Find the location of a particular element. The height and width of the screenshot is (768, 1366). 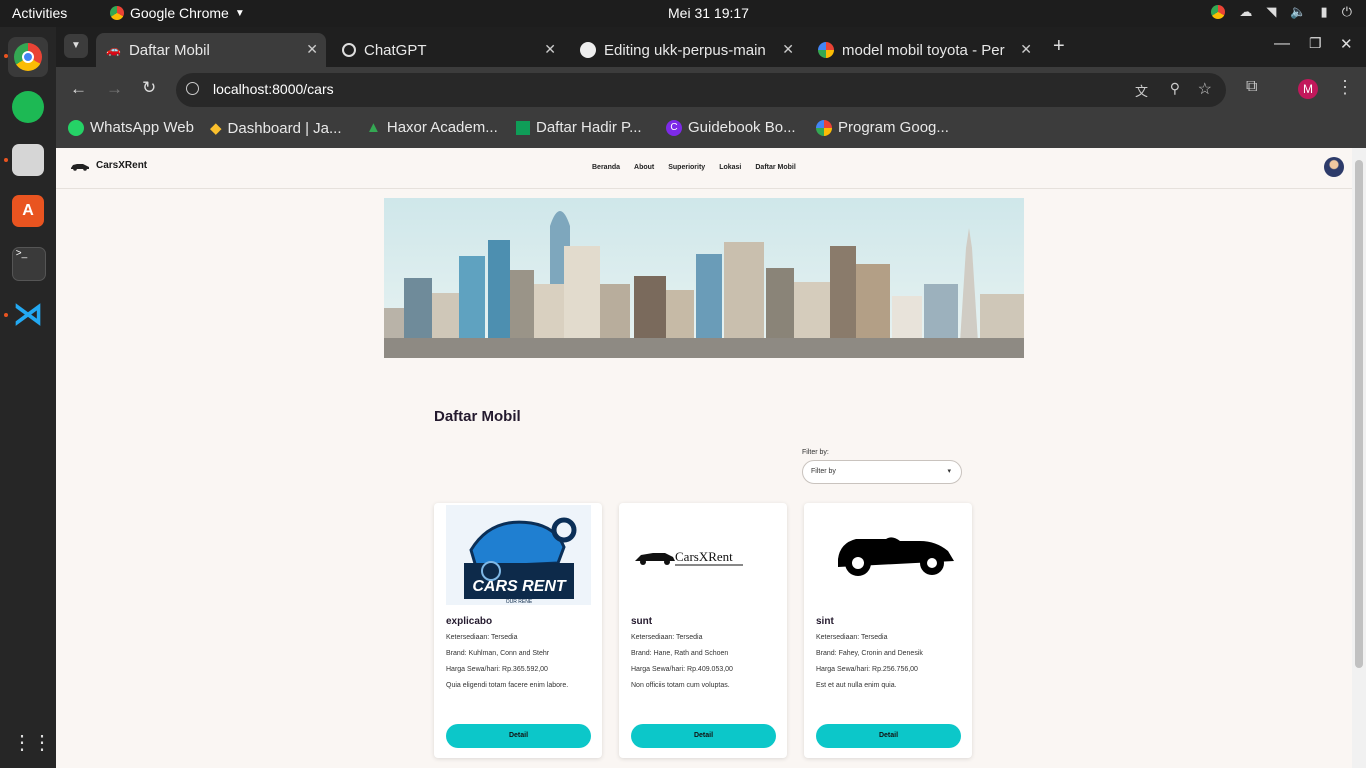

hero-city-image is located at coordinates (704, 278).